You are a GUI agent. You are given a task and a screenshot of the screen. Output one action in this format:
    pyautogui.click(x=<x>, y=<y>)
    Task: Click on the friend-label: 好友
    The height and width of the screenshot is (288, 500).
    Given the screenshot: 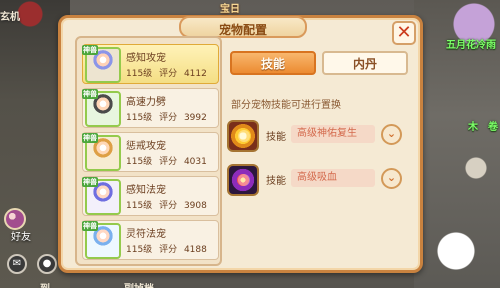 What is the action you would take?
    pyautogui.click(x=21, y=237)
    